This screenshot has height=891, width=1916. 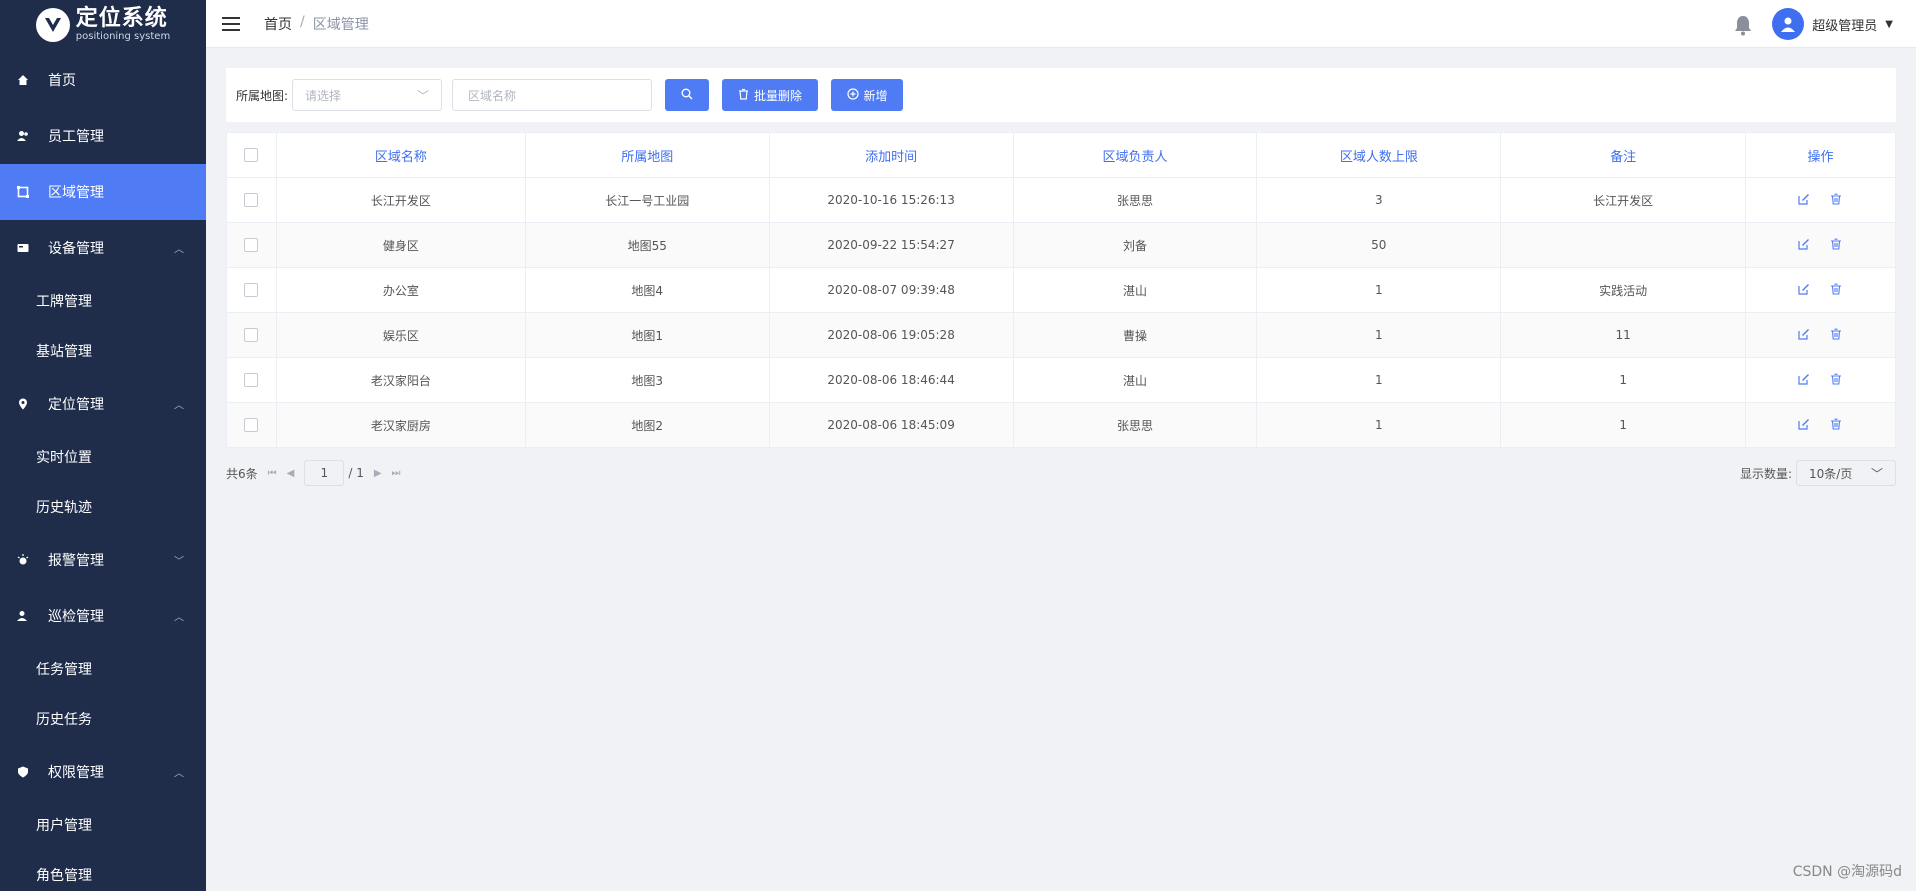 I want to click on area-name-input: 区域名称, so click(x=552, y=95).